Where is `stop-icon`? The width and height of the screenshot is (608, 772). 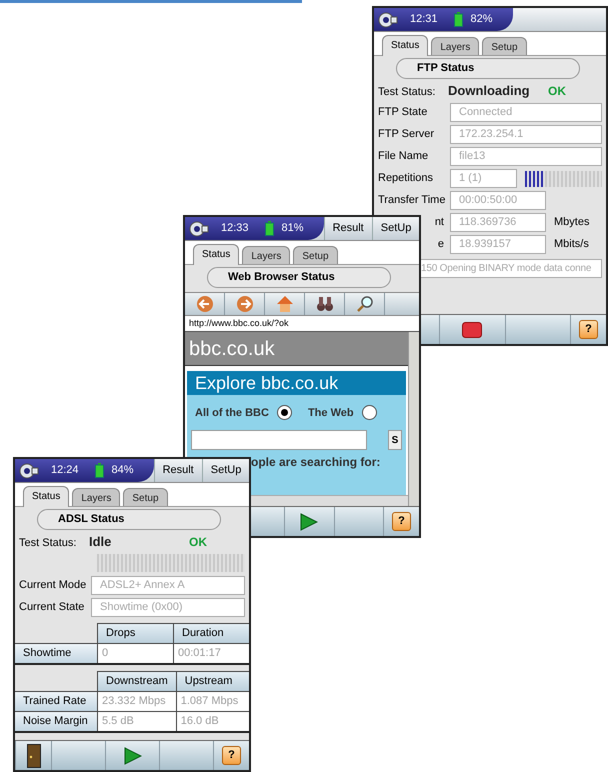 stop-icon is located at coordinates (472, 330).